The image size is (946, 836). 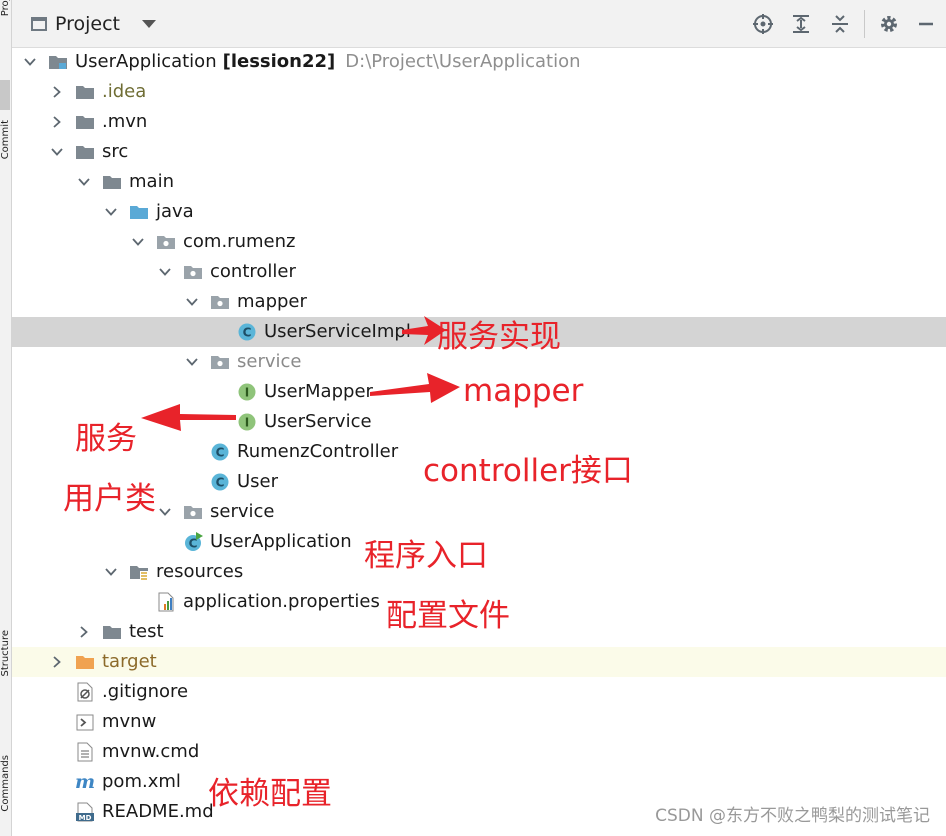 I want to click on tree-item-label: resources, so click(x=199, y=572).